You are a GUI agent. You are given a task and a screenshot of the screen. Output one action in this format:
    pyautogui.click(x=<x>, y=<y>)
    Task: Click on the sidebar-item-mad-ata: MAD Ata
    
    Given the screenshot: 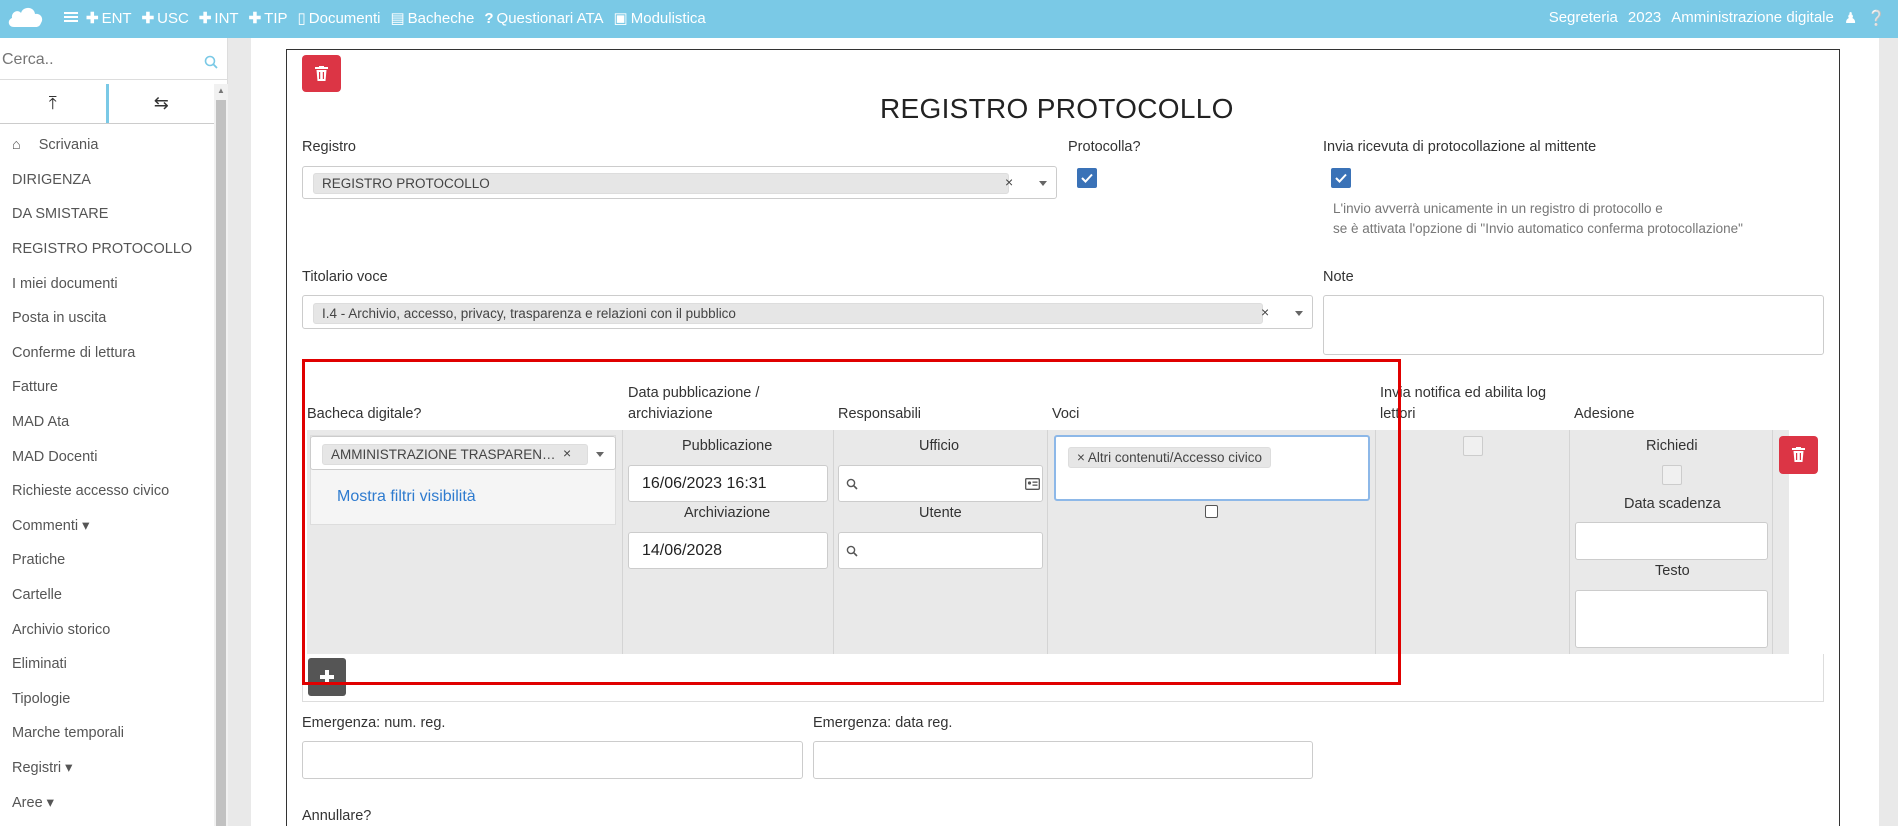 What is the action you would take?
    pyautogui.click(x=107, y=422)
    